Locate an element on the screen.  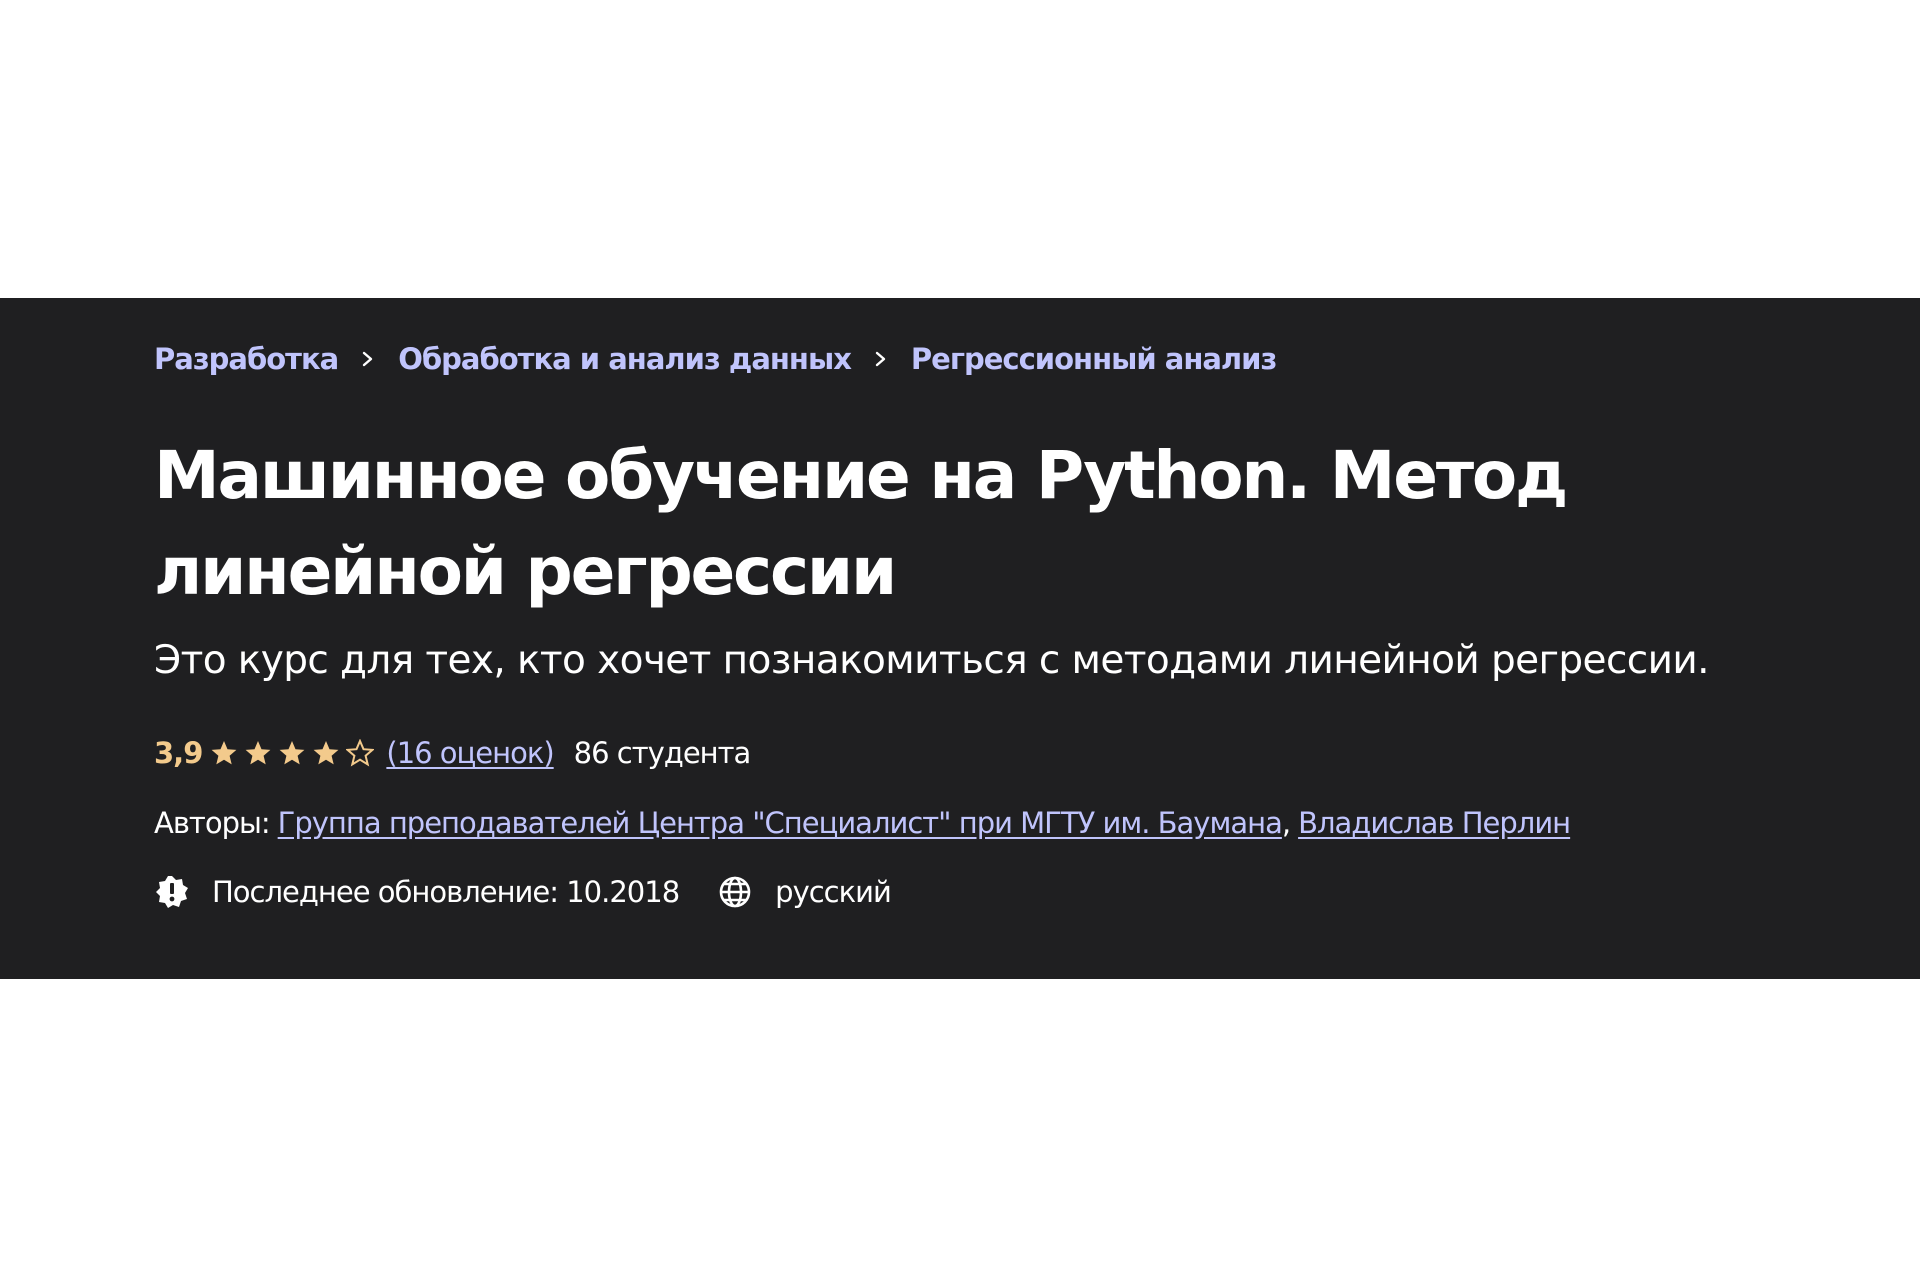
rating-value: 3,9 is located at coordinates (178, 753).